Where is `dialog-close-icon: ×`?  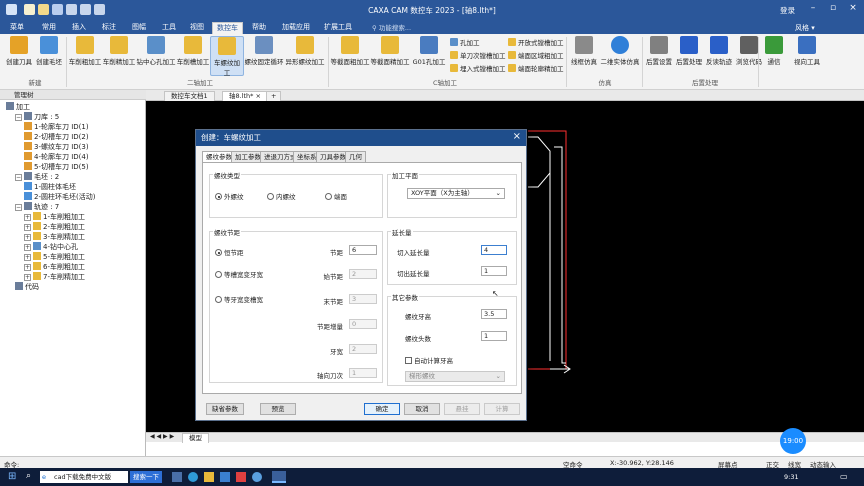 dialog-close-icon: × is located at coordinates (517, 136).